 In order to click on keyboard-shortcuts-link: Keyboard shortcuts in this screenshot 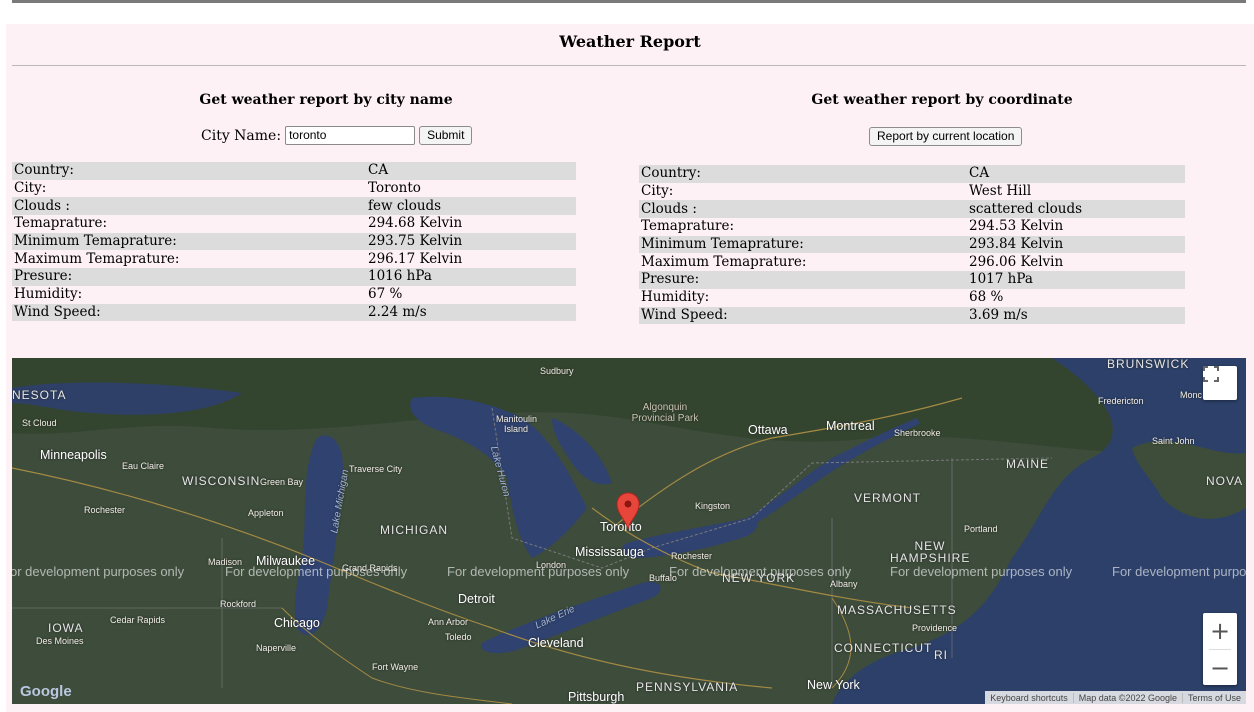, I will do `click(1029, 698)`.